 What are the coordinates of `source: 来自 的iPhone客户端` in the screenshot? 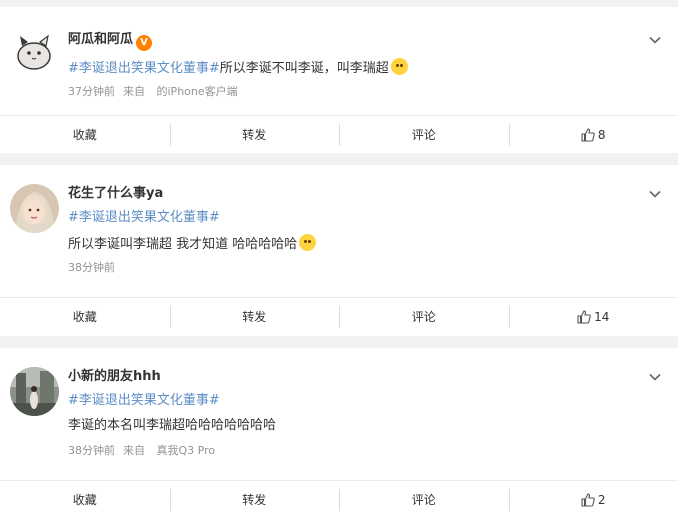 It's located at (180, 91).